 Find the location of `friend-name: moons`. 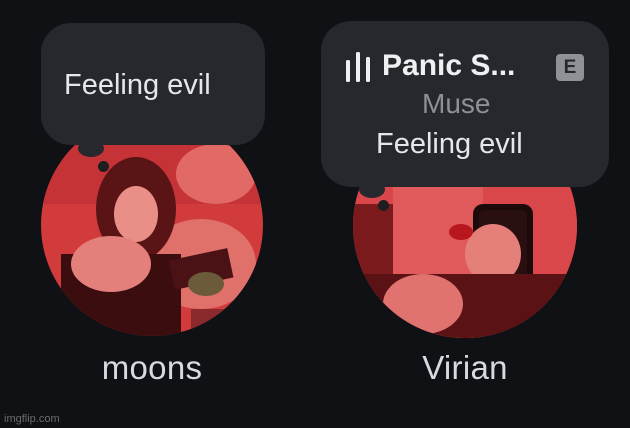

friend-name: moons is located at coordinates (152, 368).